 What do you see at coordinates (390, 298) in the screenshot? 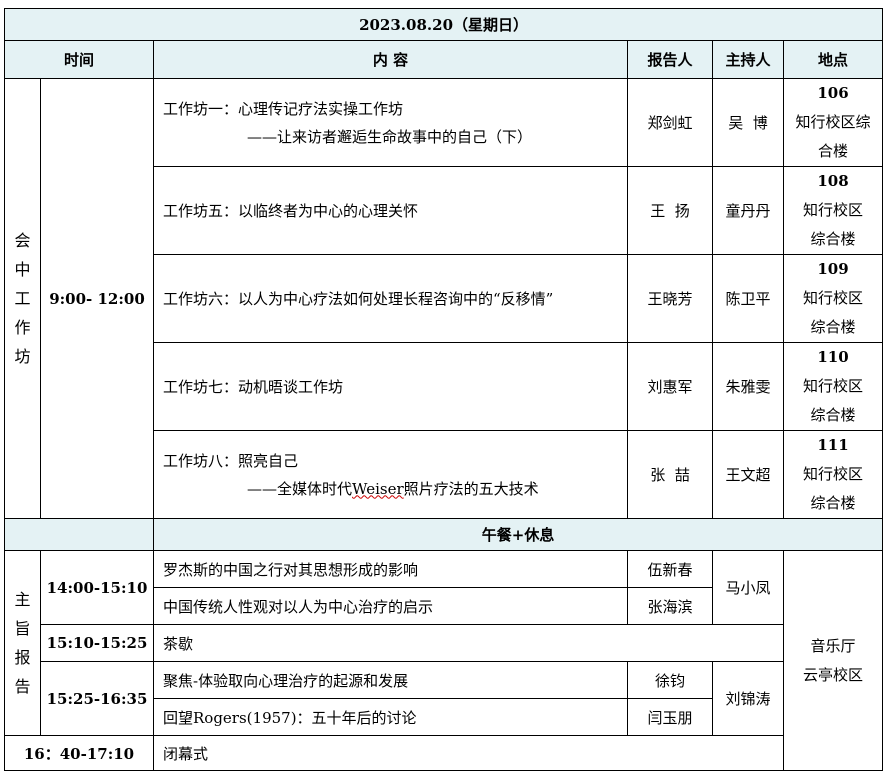
I see `workshop-topic: 工作坊六：以人为中心疗法如何处理长程咨询中的“反移情”` at bounding box center [390, 298].